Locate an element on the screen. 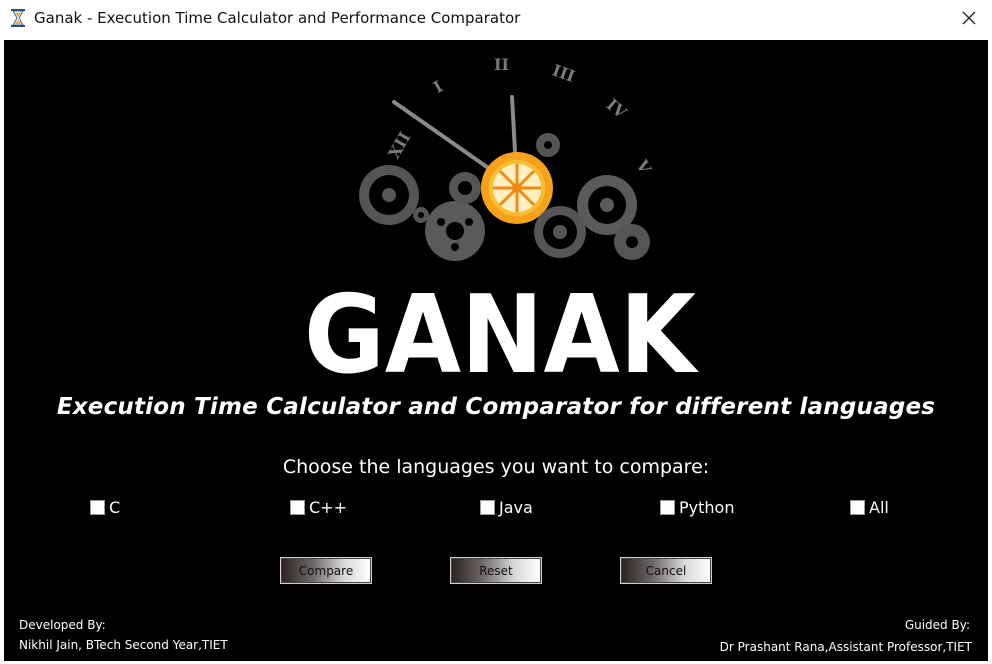 The image size is (992, 664). gear-upper-left is located at coordinates (465, 188).